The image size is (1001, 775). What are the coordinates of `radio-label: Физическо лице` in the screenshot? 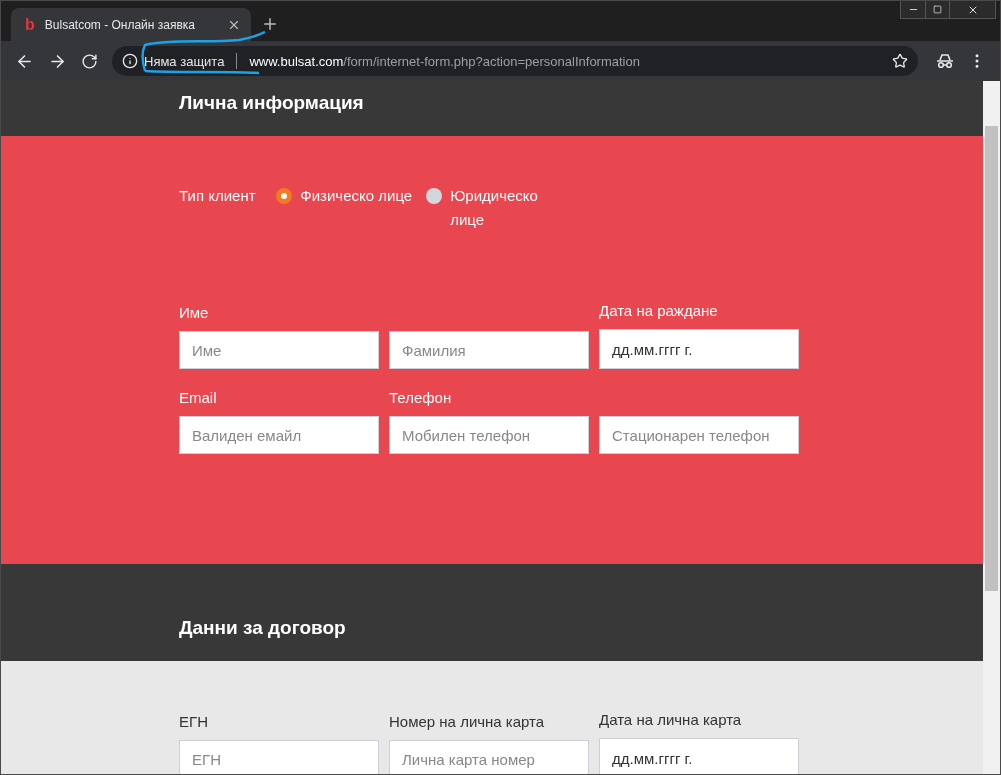 It's located at (356, 196).